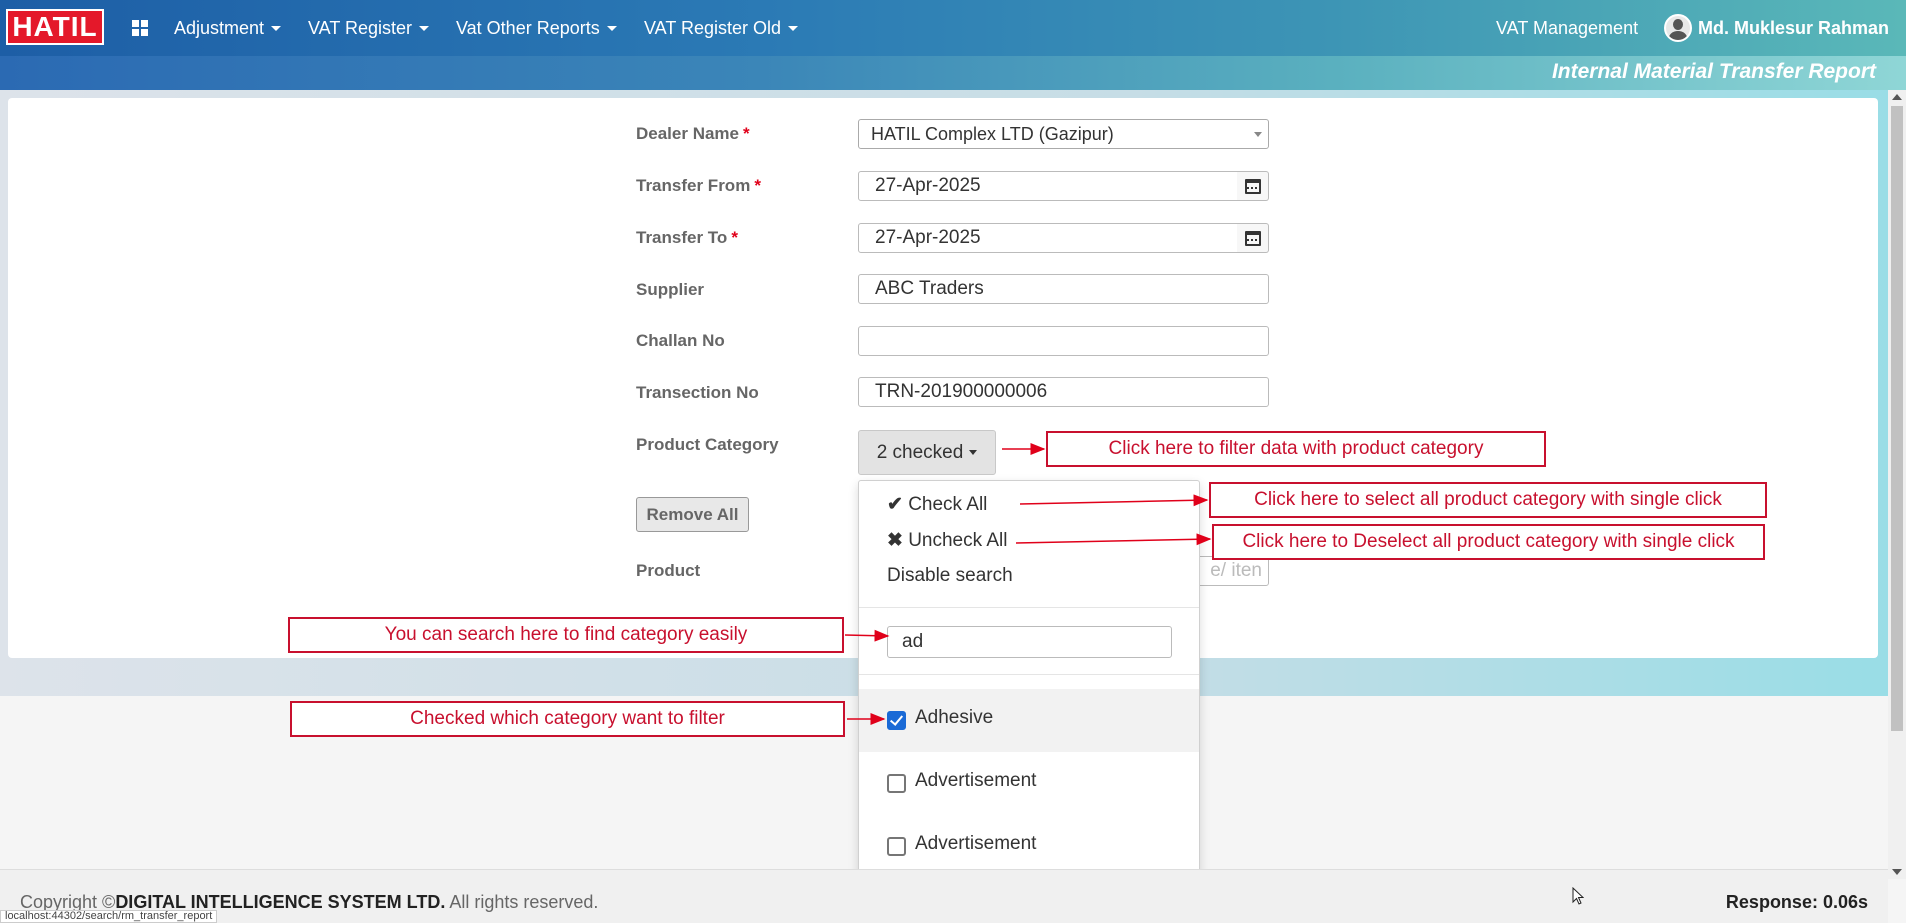 The height and width of the screenshot is (923, 1906). I want to click on scroll-down-icon, so click(1897, 872).